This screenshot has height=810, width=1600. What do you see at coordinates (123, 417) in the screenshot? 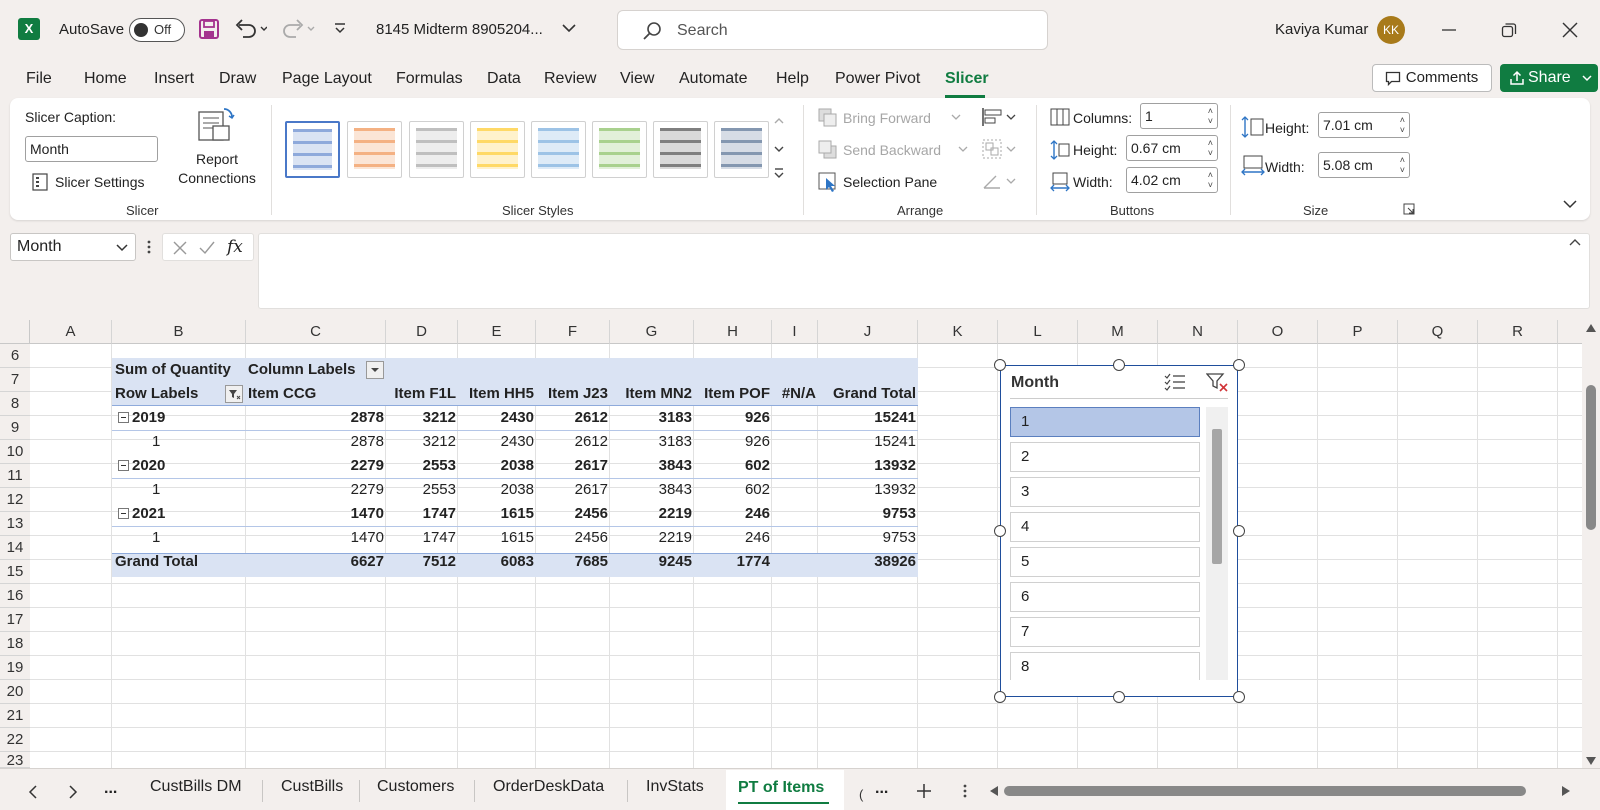
I see `collapse-2019-icon` at bounding box center [123, 417].